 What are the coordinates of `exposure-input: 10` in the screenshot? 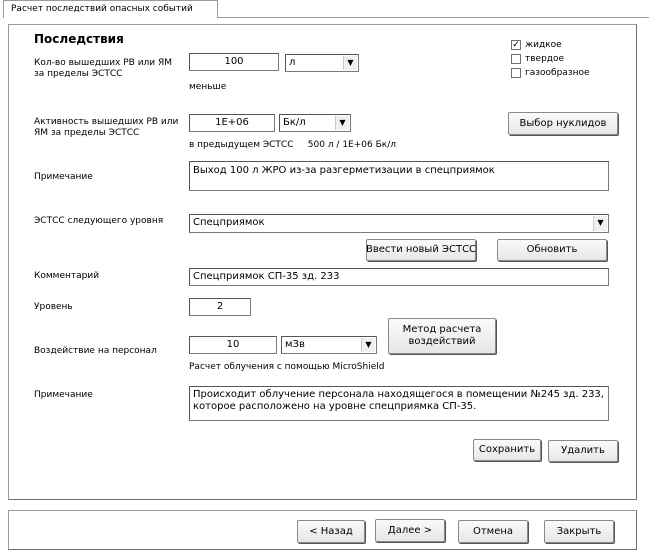 It's located at (233, 345).